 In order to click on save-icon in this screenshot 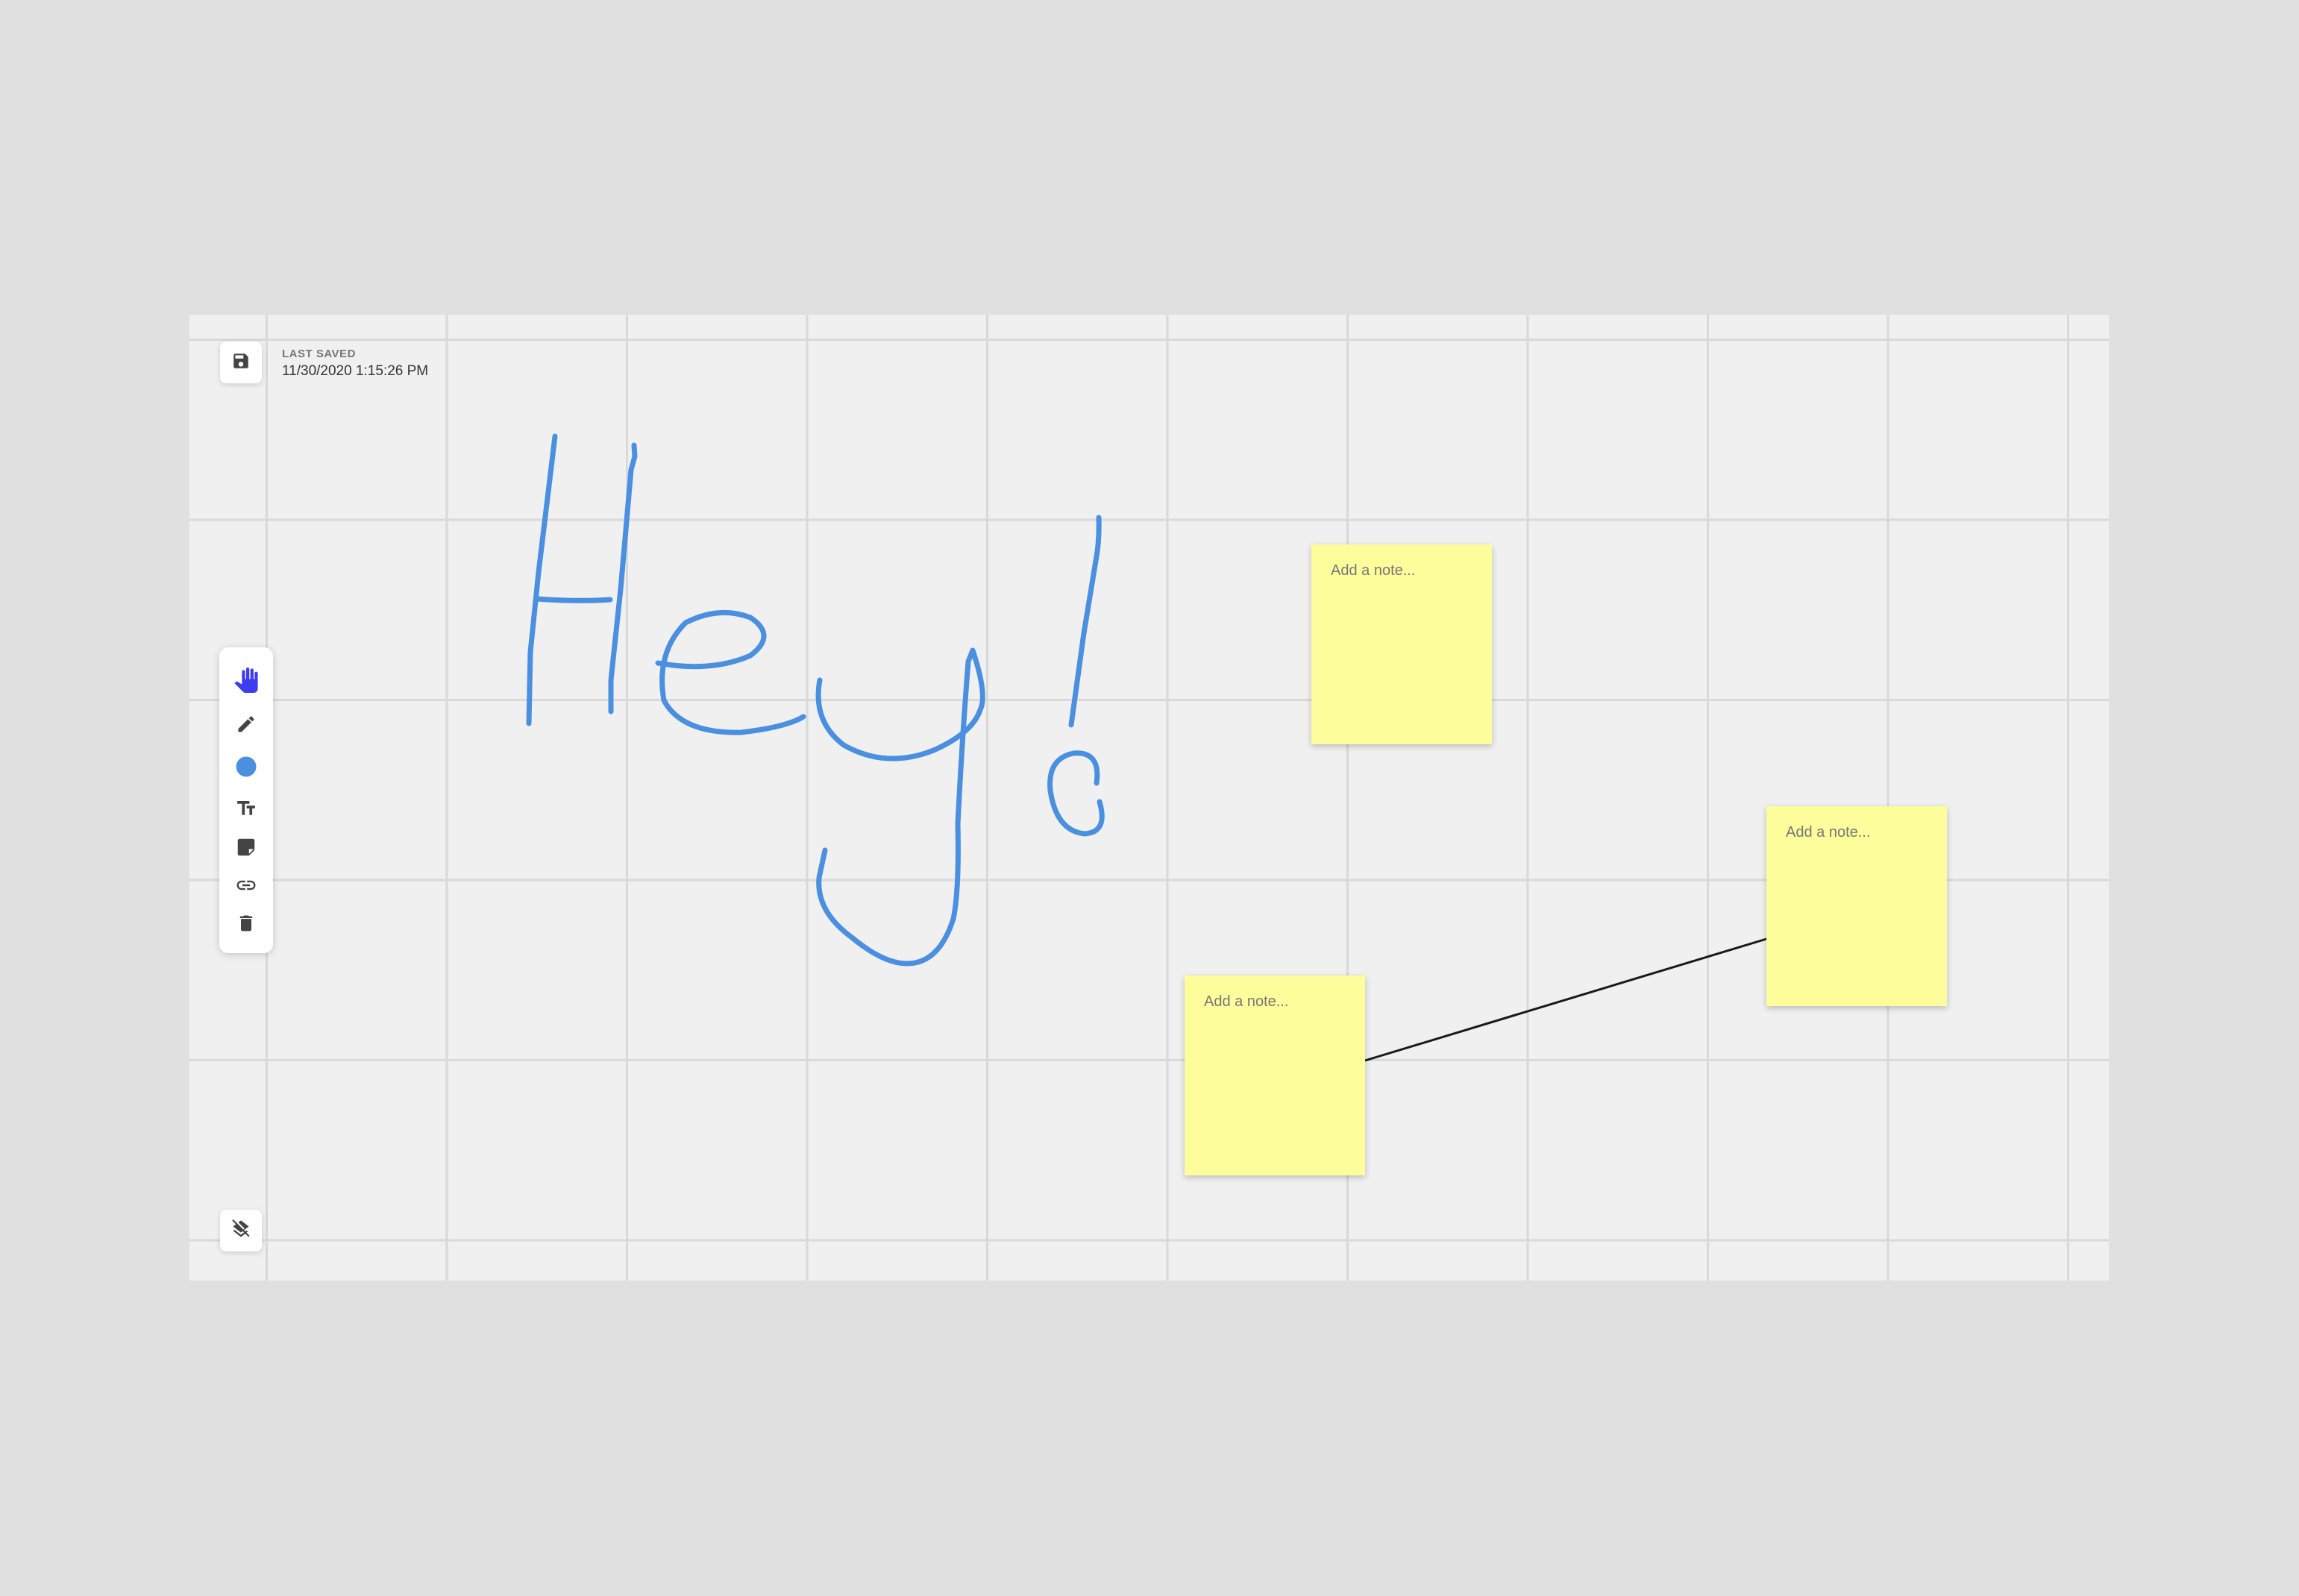, I will do `click(241, 362)`.